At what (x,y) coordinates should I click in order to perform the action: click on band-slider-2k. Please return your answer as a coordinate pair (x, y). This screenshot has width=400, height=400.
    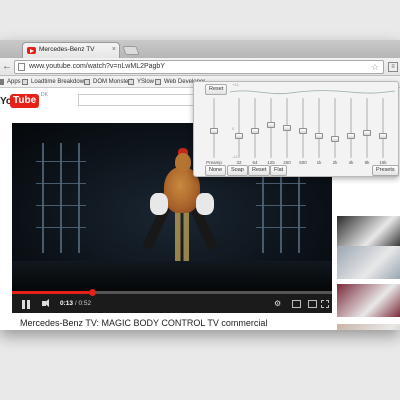
    Looking at the image, I should click on (335, 128).